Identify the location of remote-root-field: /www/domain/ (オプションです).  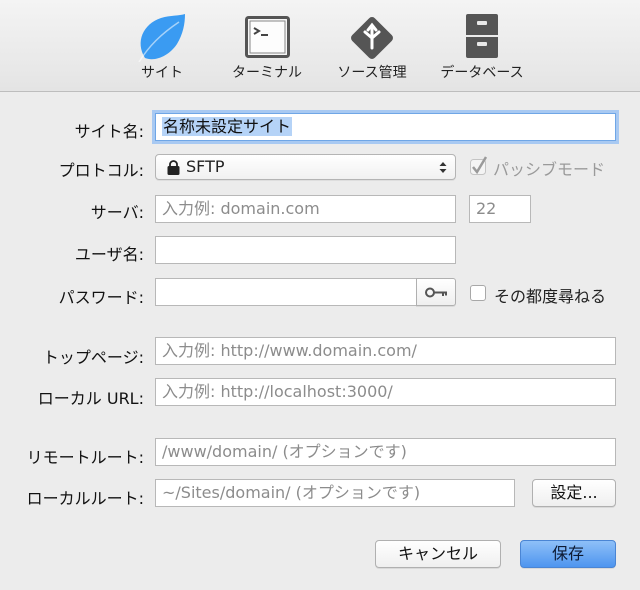
(385, 452).